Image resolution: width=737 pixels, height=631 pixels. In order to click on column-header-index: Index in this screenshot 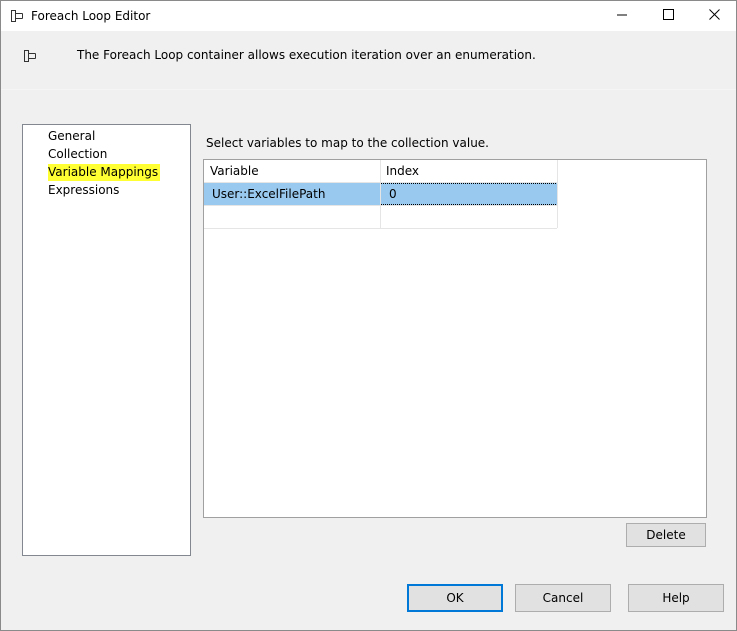, I will do `click(402, 171)`.